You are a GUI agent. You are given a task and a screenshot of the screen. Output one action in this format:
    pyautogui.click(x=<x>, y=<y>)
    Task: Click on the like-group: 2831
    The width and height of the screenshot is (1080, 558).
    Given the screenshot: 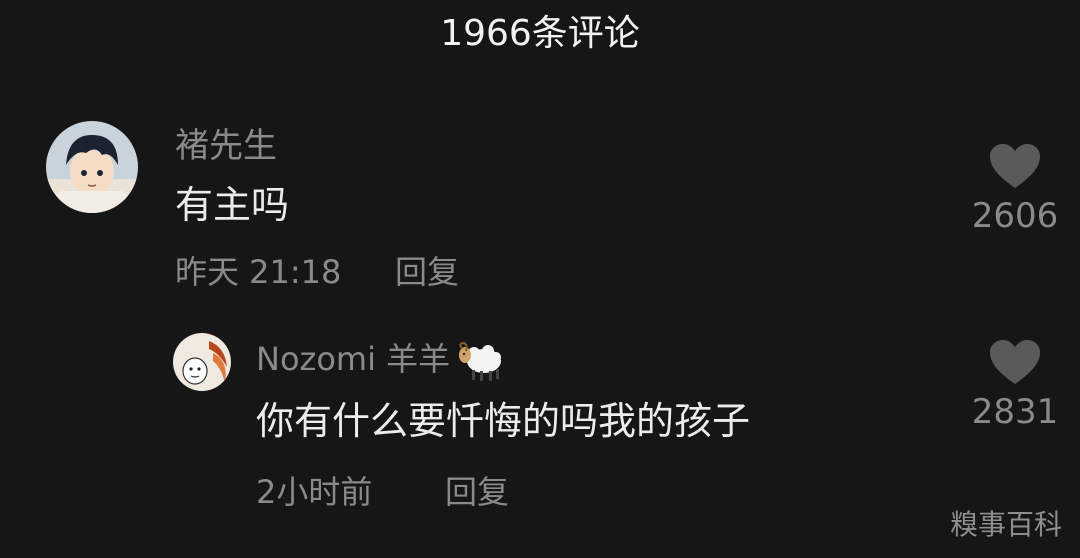 What is the action you would take?
    pyautogui.click(x=1015, y=385)
    